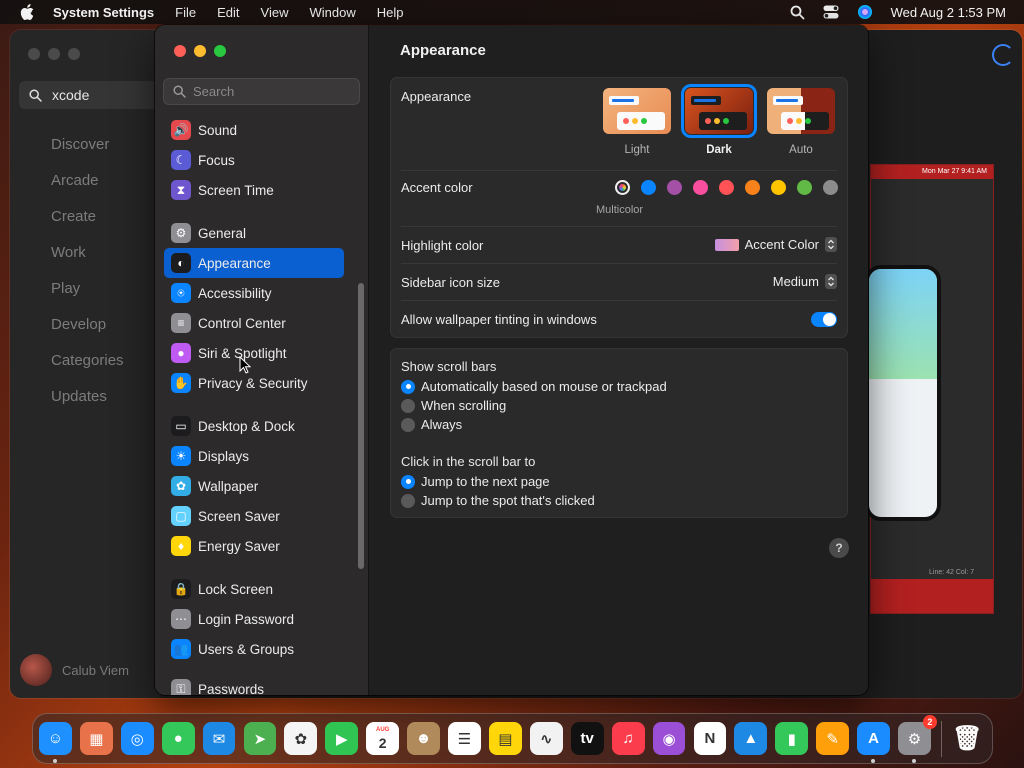  What do you see at coordinates (505, 738) in the screenshot?
I see `notes-icon: ▤` at bounding box center [505, 738].